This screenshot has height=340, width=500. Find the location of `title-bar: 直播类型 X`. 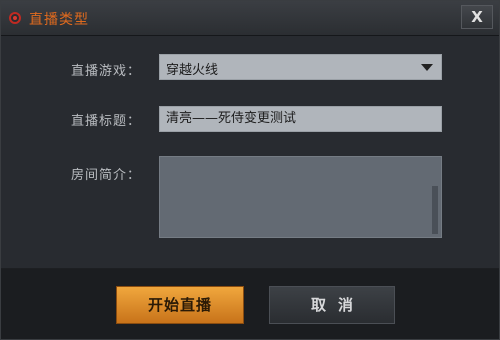

title-bar: 直播类型 X is located at coordinates (250, 18).